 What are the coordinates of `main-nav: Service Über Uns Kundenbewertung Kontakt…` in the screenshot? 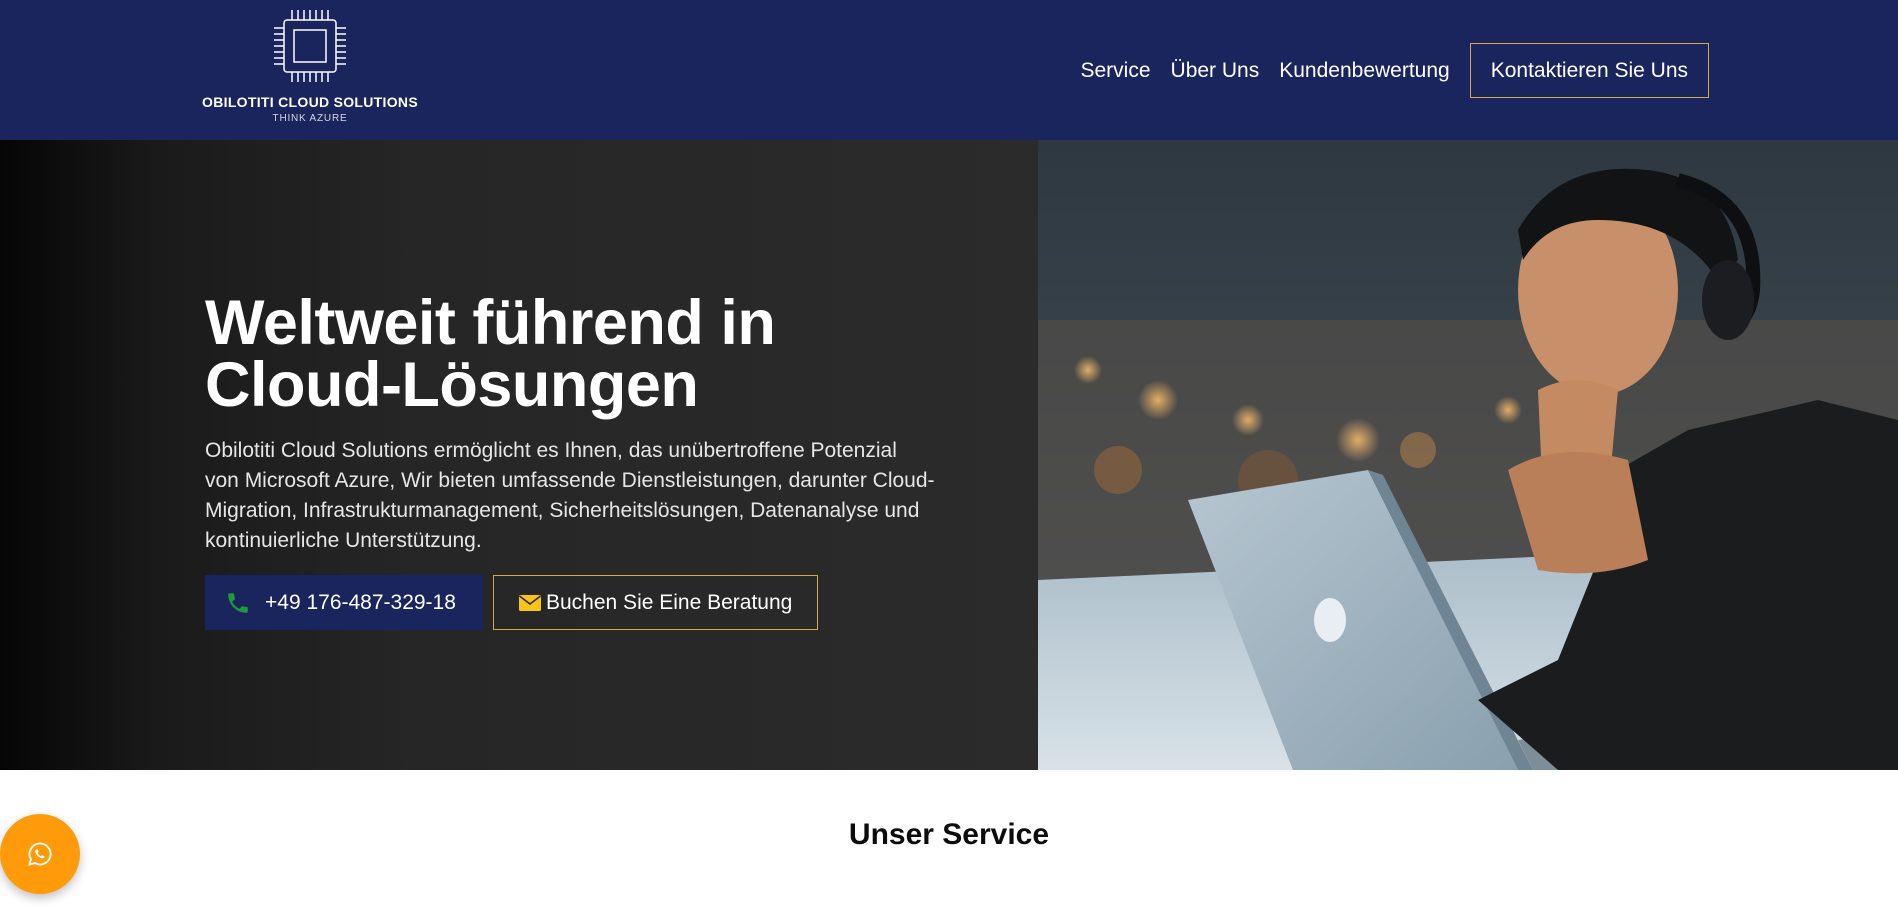 It's located at (1395, 70).